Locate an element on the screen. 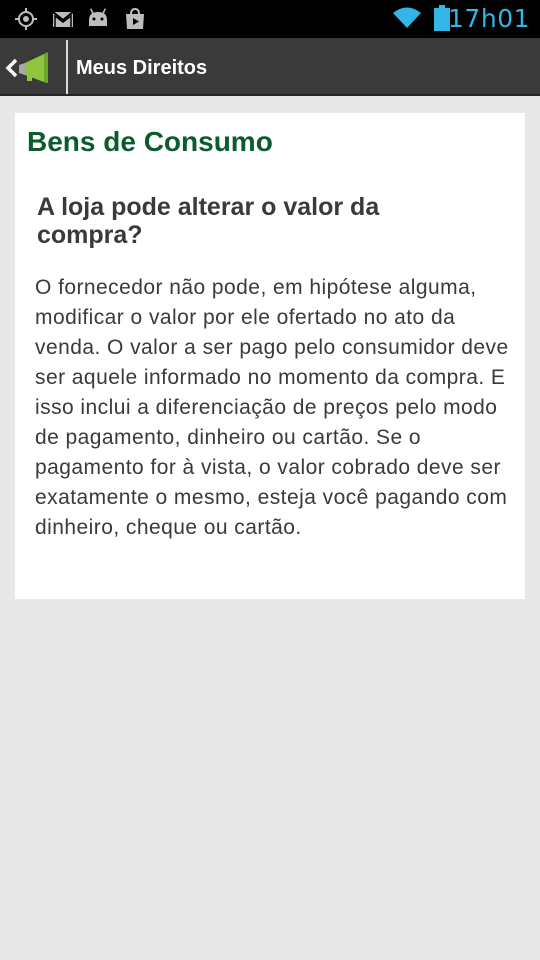 The width and height of the screenshot is (540, 960). action-bar-divider is located at coordinates (67, 67).